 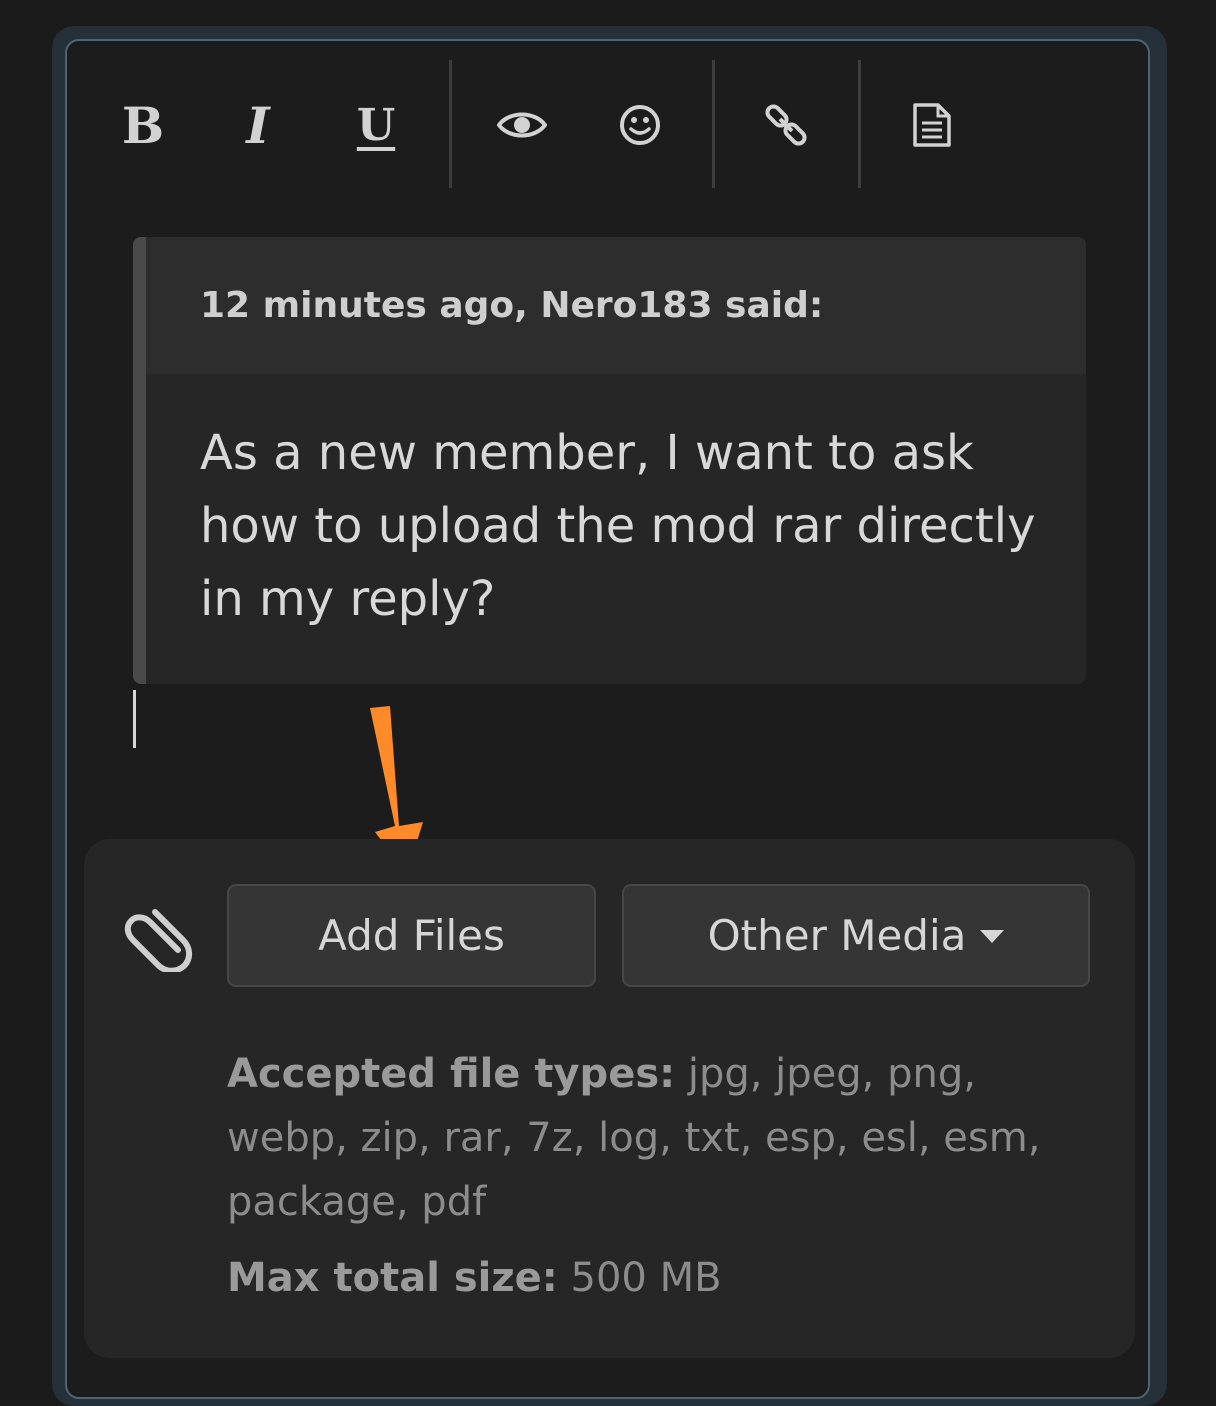 I want to click on add-files-button: Add Files, so click(x=411, y=935).